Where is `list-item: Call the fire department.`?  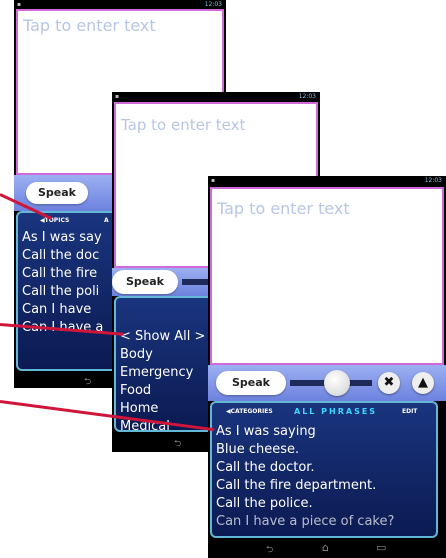
list-item: Call the fire department. is located at coordinates (324, 486).